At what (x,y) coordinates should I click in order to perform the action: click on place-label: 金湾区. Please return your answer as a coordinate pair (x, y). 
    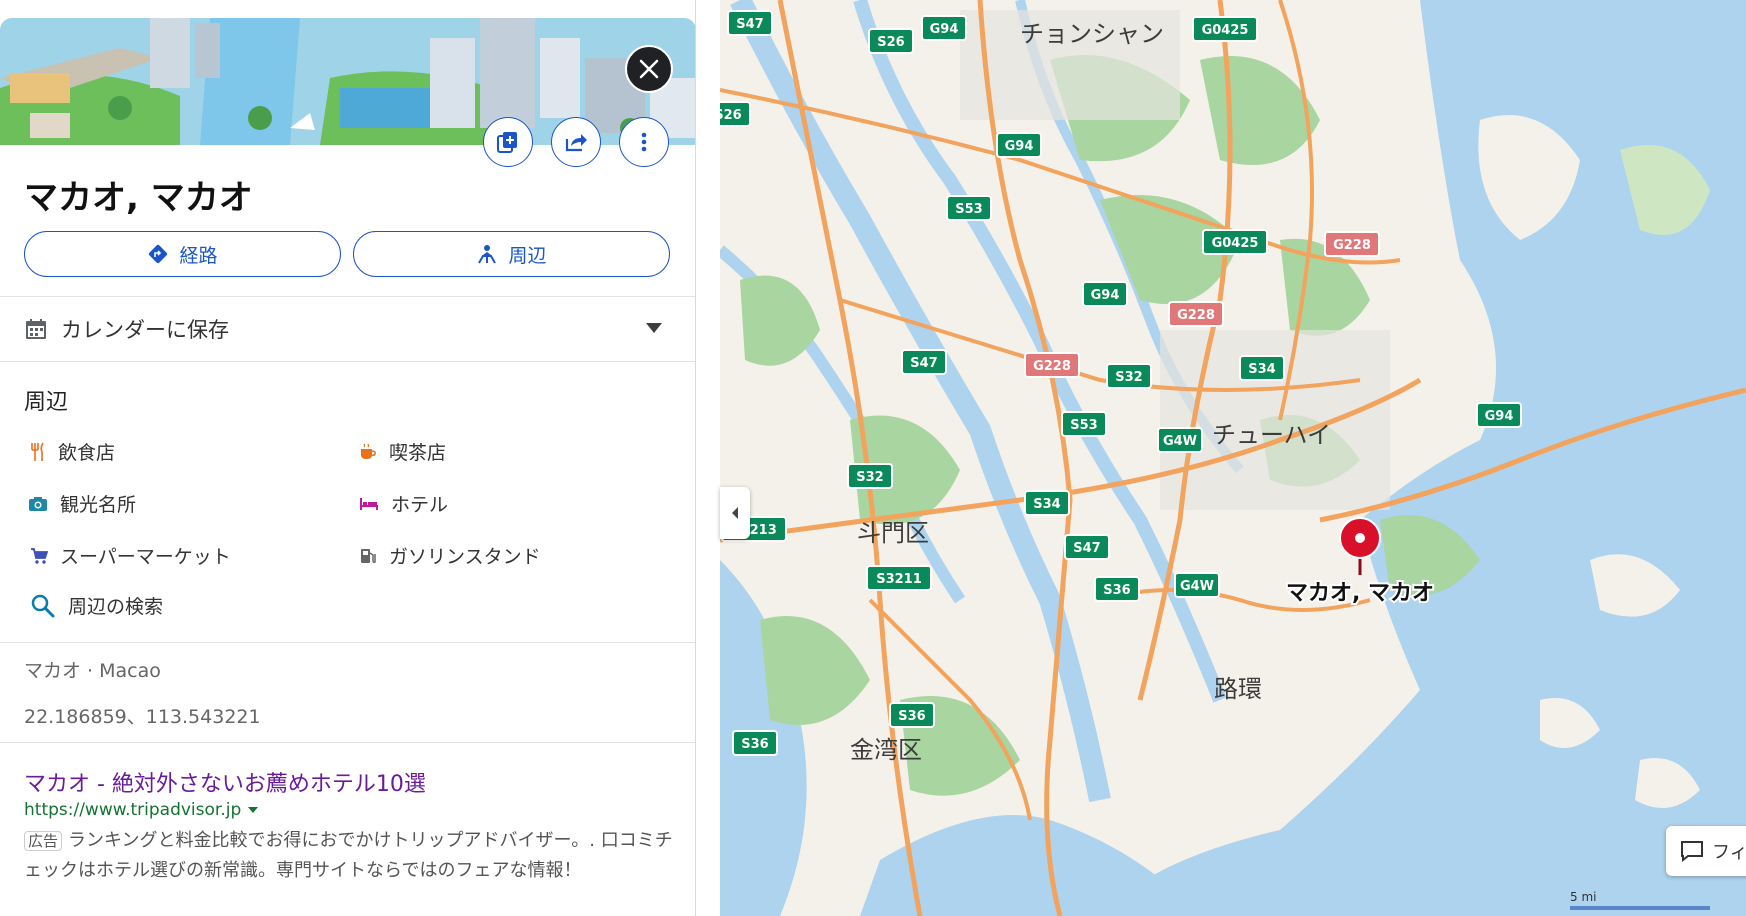
    Looking at the image, I should click on (886, 750).